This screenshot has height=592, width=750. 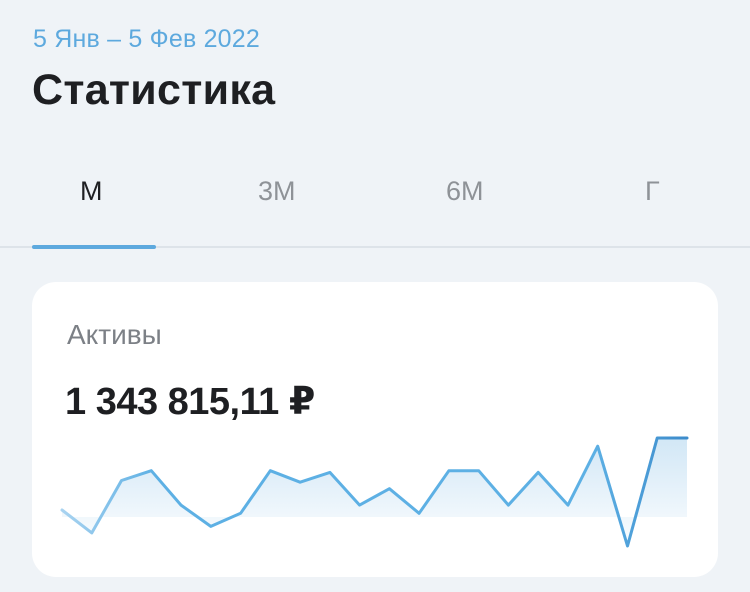 I want to click on date-range: 5 Янв – 5 Фев 2022, so click(x=146, y=39).